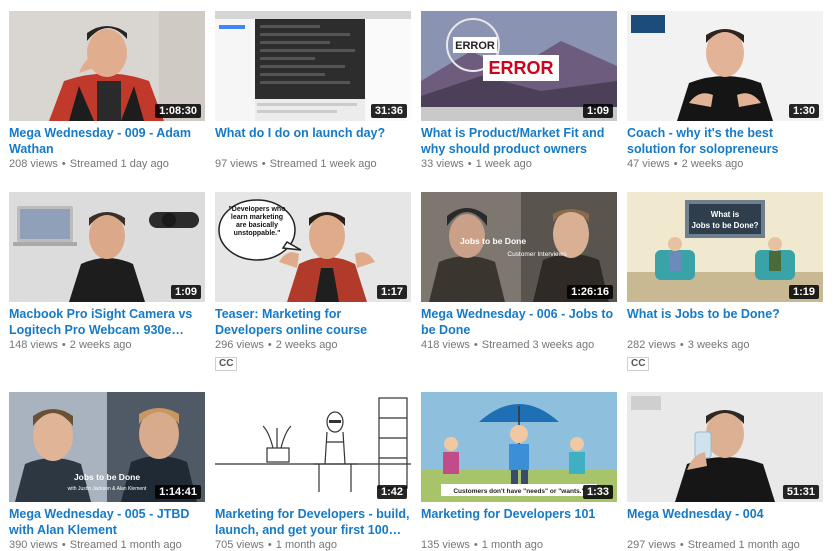  Describe the element at coordinates (391, 492) in the screenshot. I see `duration-badge: 1:42` at that location.